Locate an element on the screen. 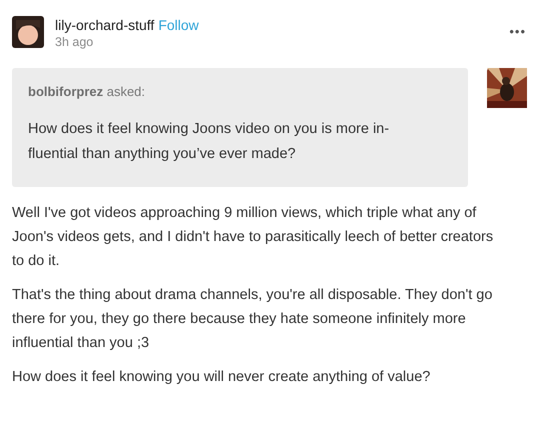 The height and width of the screenshot is (440, 540). answer-paragraph: That's the thing about drama channels, you're all disposable. They don't go there for you, they go there because they hate someone infinitely more influential than you ;3 is located at coordinates (253, 319).